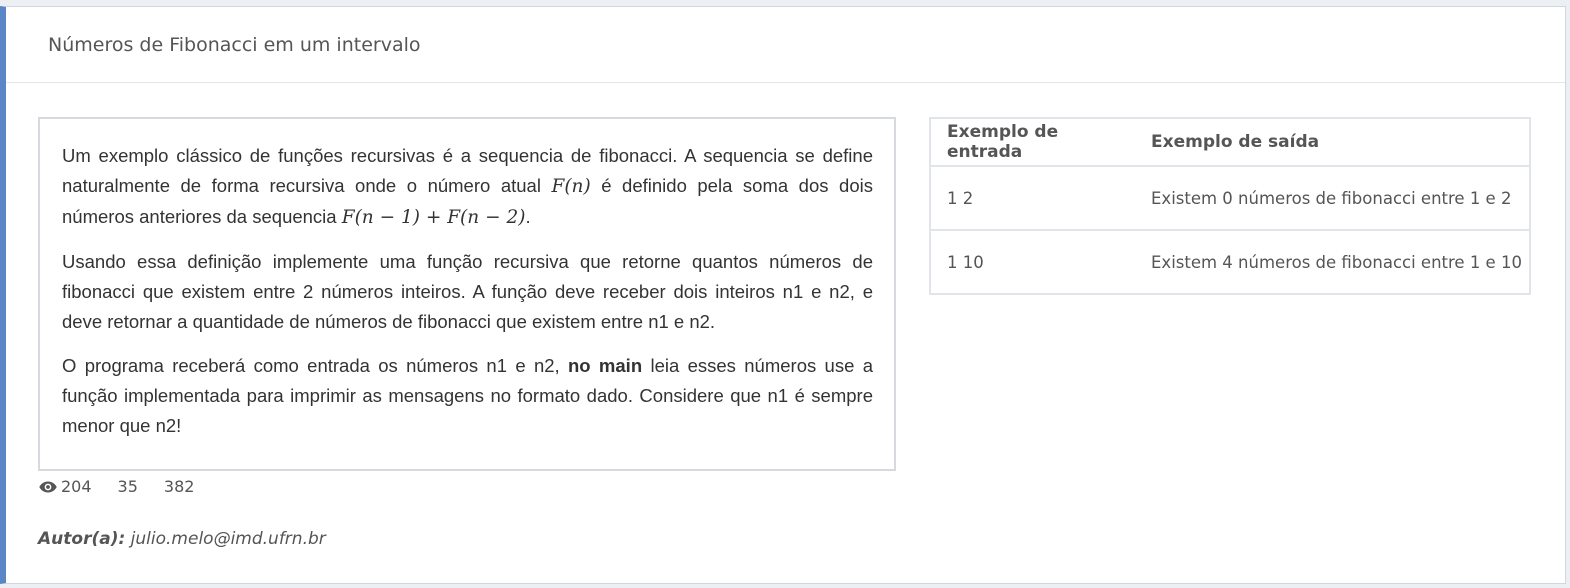  I want to click on views-stat: 204, so click(65, 486).